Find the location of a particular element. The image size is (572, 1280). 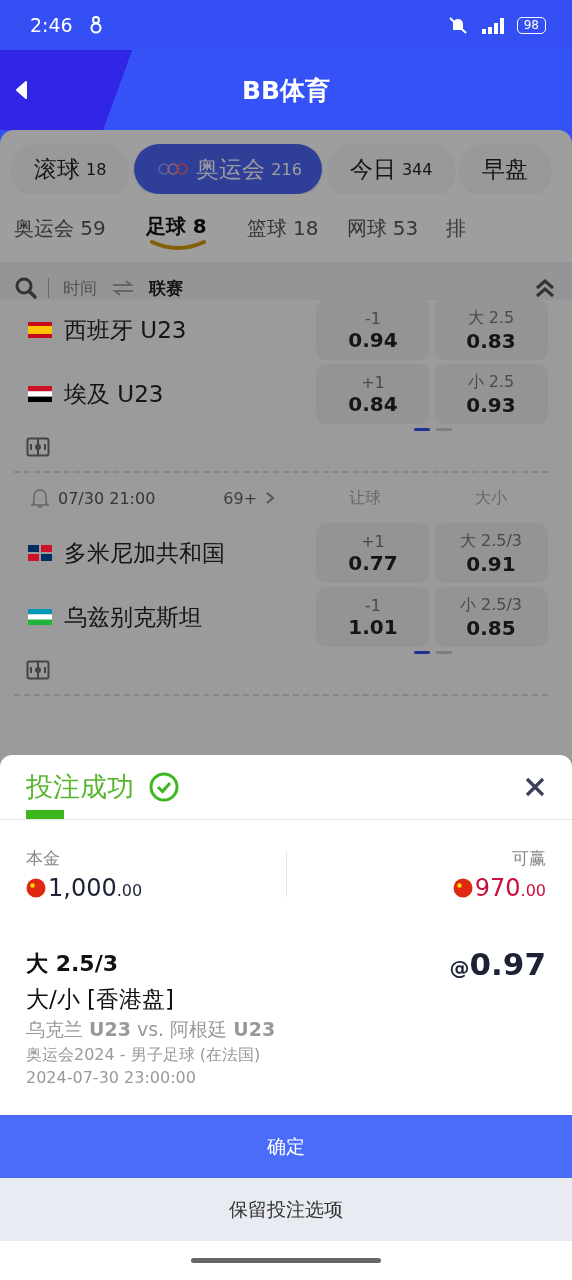

odds-button: 小 2.5/3 0.85 is located at coordinates (491, 617).